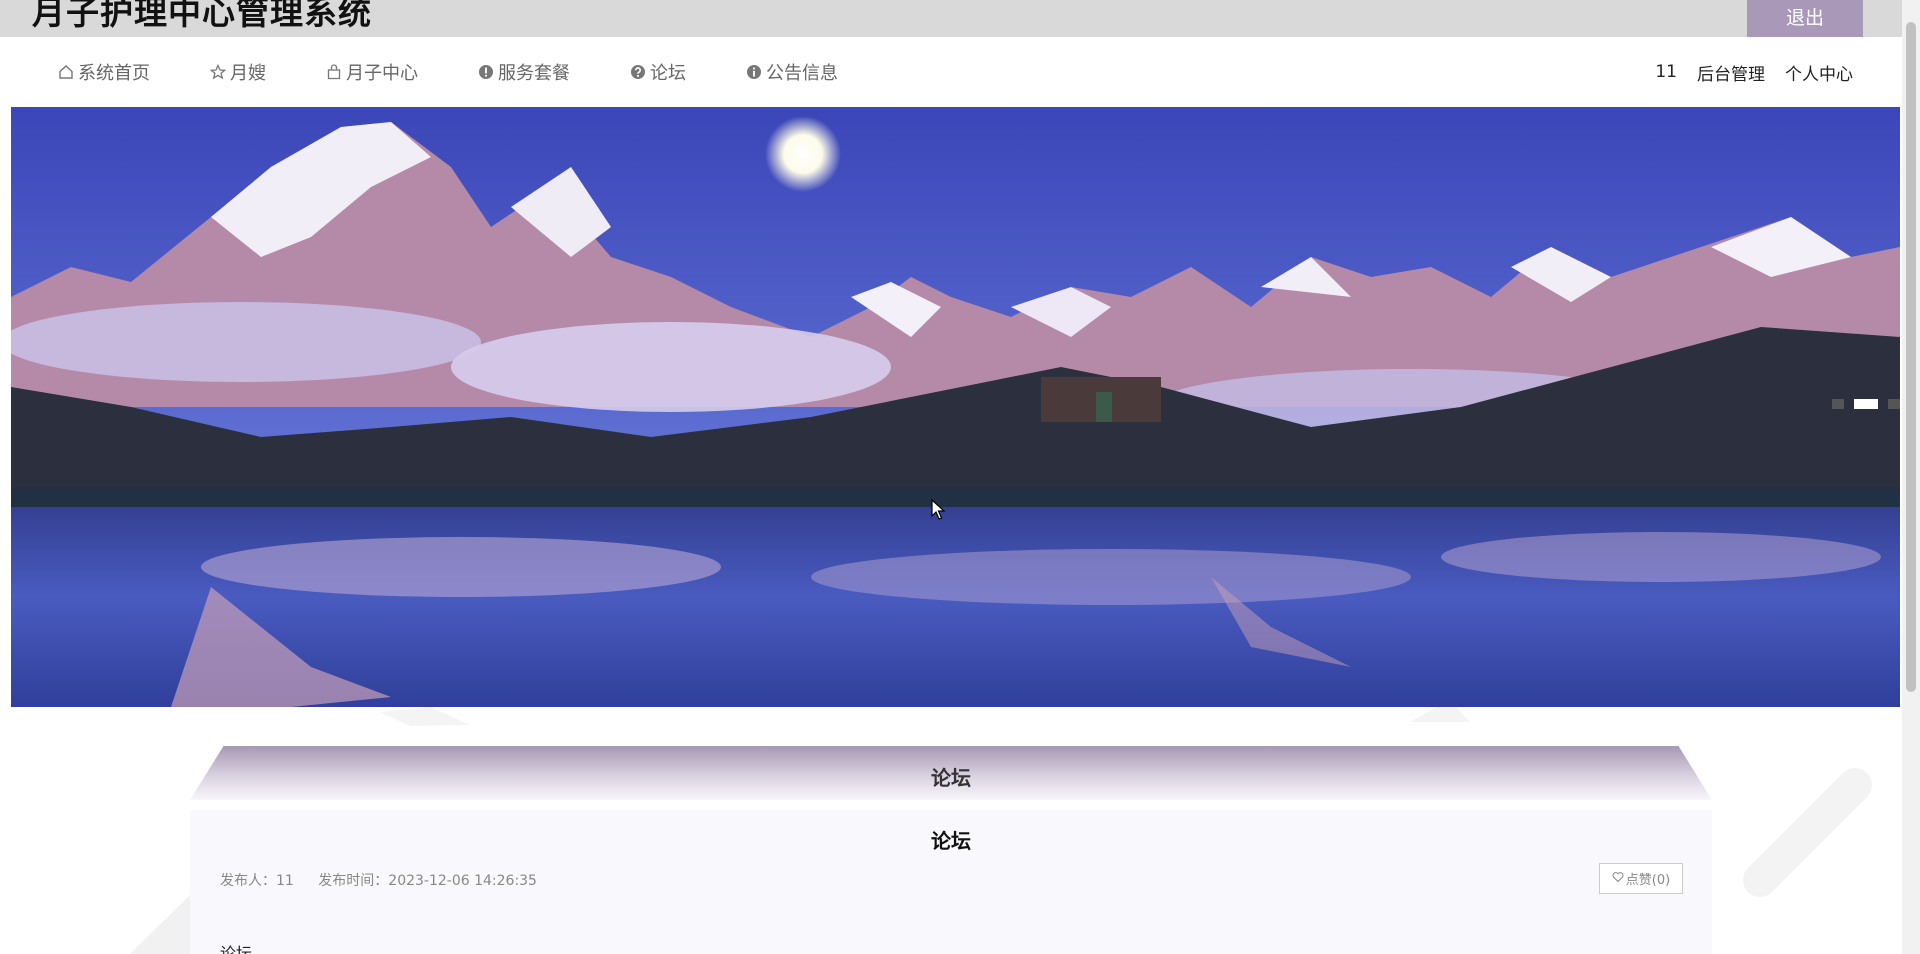  What do you see at coordinates (66, 72) in the screenshot?
I see `home-icon` at bounding box center [66, 72].